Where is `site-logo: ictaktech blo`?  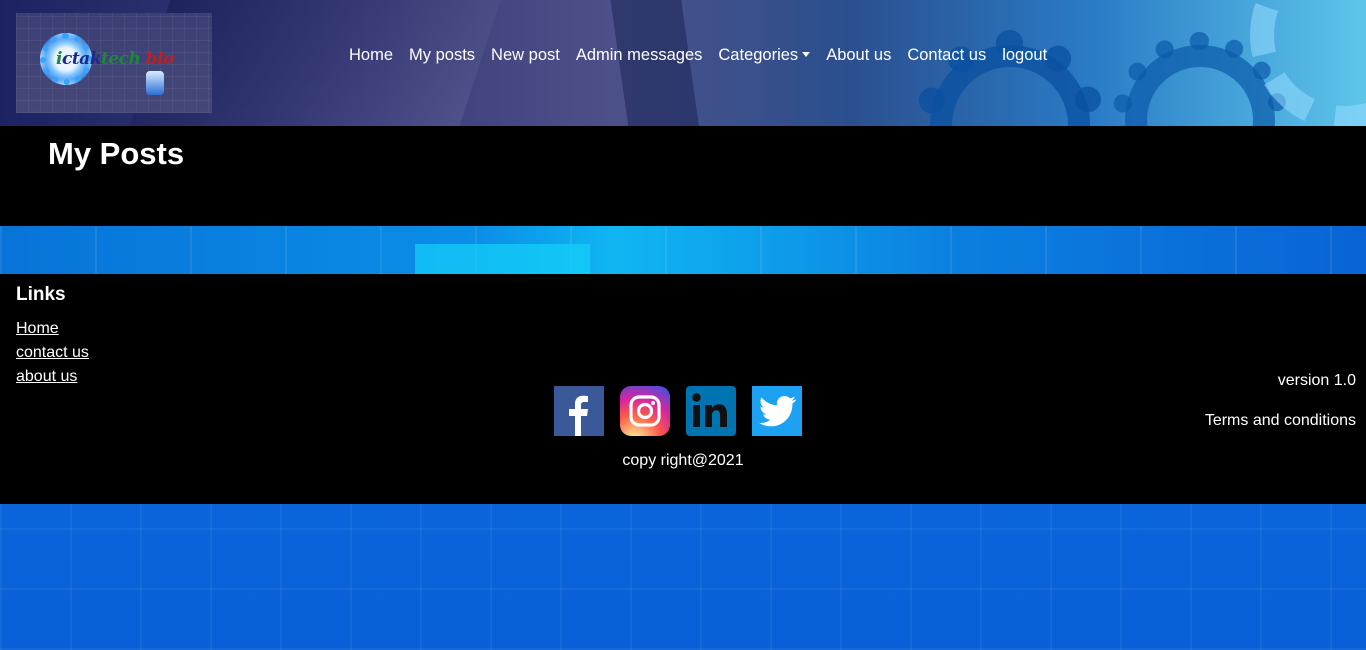
site-logo: ictaktech blo is located at coordinates (114, 63).